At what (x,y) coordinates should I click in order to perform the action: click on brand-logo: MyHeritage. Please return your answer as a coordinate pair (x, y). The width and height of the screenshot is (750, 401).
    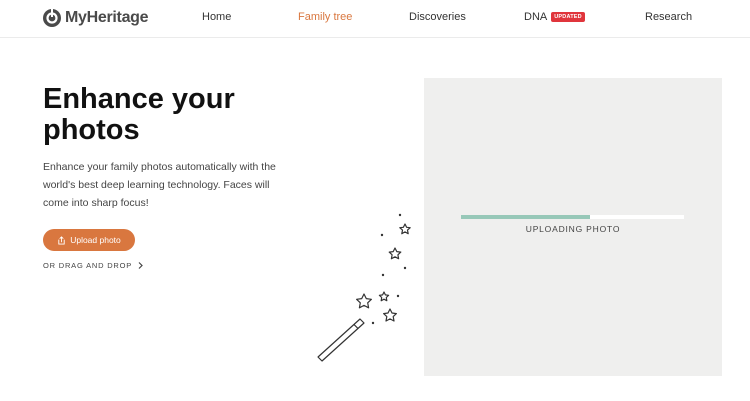
    Looking at the image, I should click on (95, 18).